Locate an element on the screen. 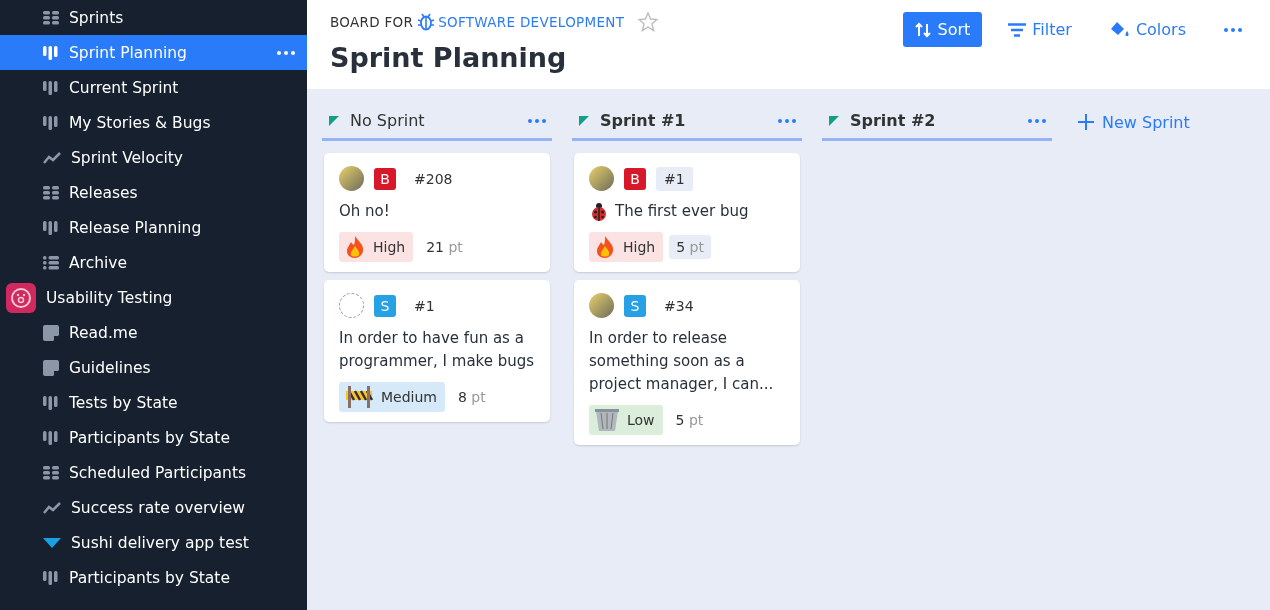  bug-icon is located at coordinates (426, 22).